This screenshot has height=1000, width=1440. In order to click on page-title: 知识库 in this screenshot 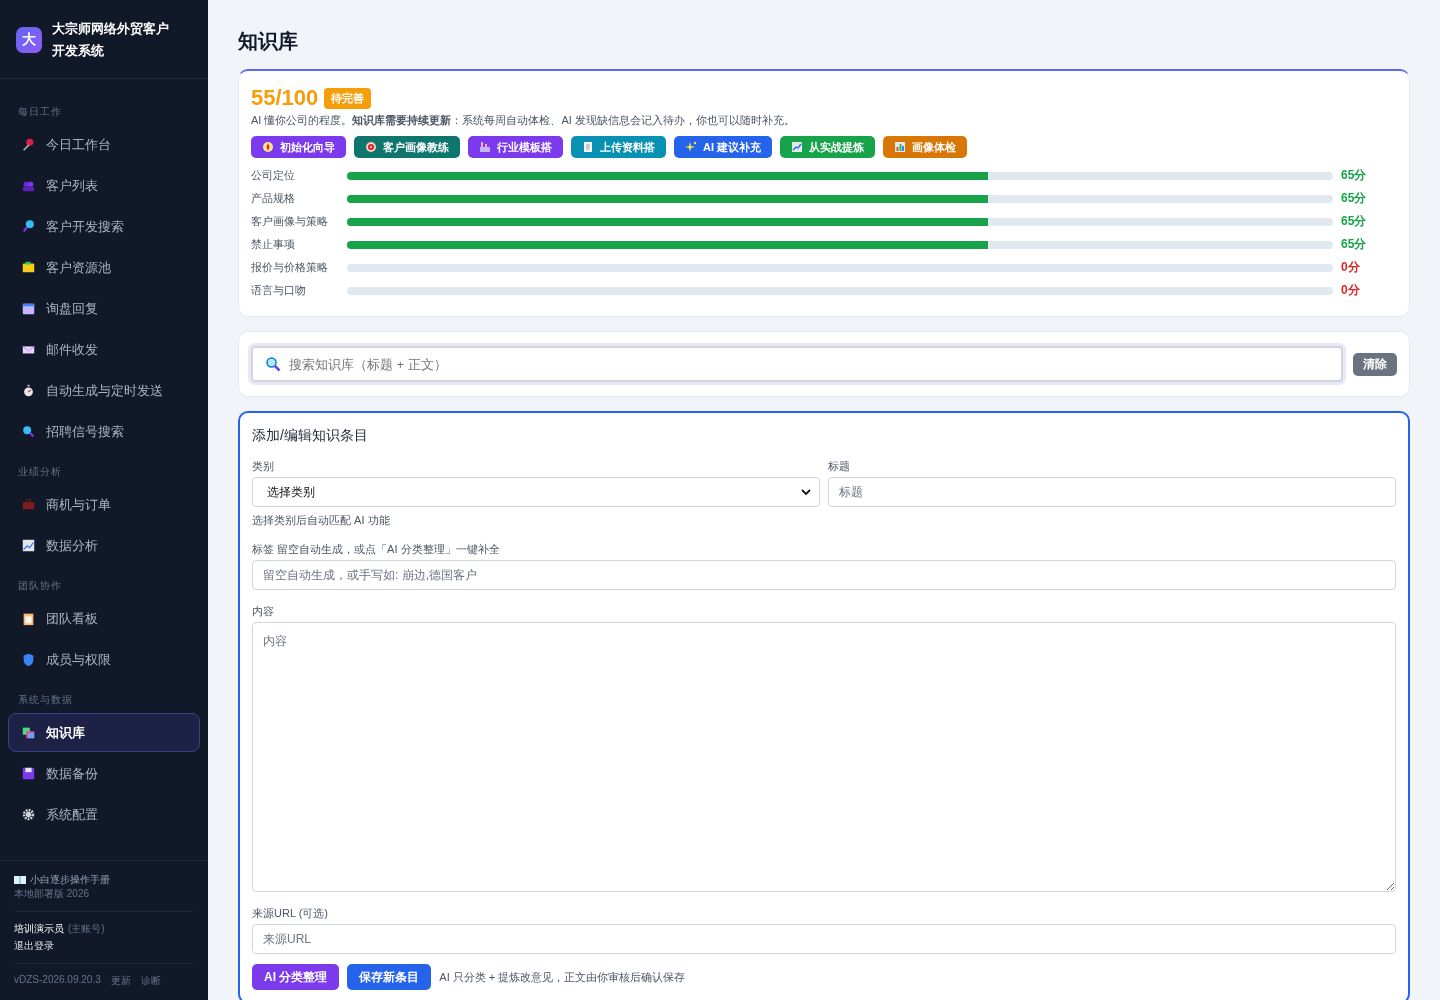, I will do `click(268, 41)`.